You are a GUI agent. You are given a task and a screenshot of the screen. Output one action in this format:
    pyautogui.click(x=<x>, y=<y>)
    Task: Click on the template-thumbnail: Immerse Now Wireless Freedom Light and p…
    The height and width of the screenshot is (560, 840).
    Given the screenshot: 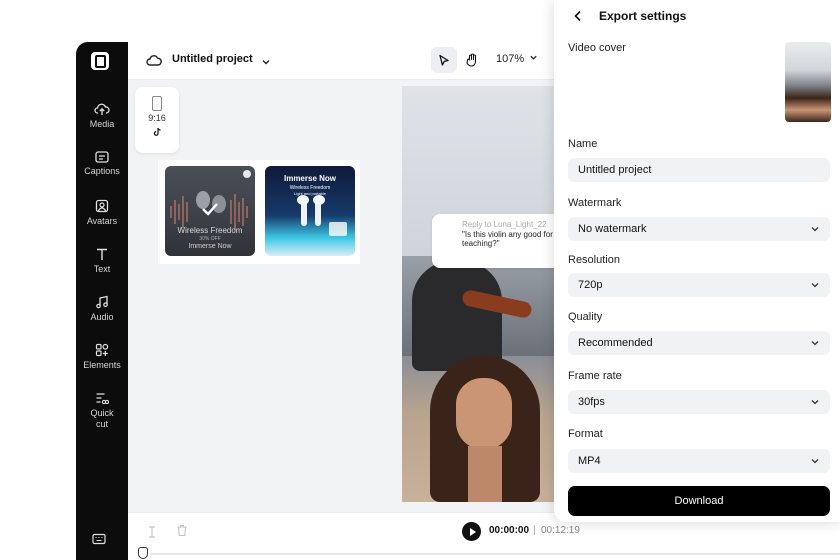 What is the action you would take?
    pyautogui.click(x=310, y=211)
    